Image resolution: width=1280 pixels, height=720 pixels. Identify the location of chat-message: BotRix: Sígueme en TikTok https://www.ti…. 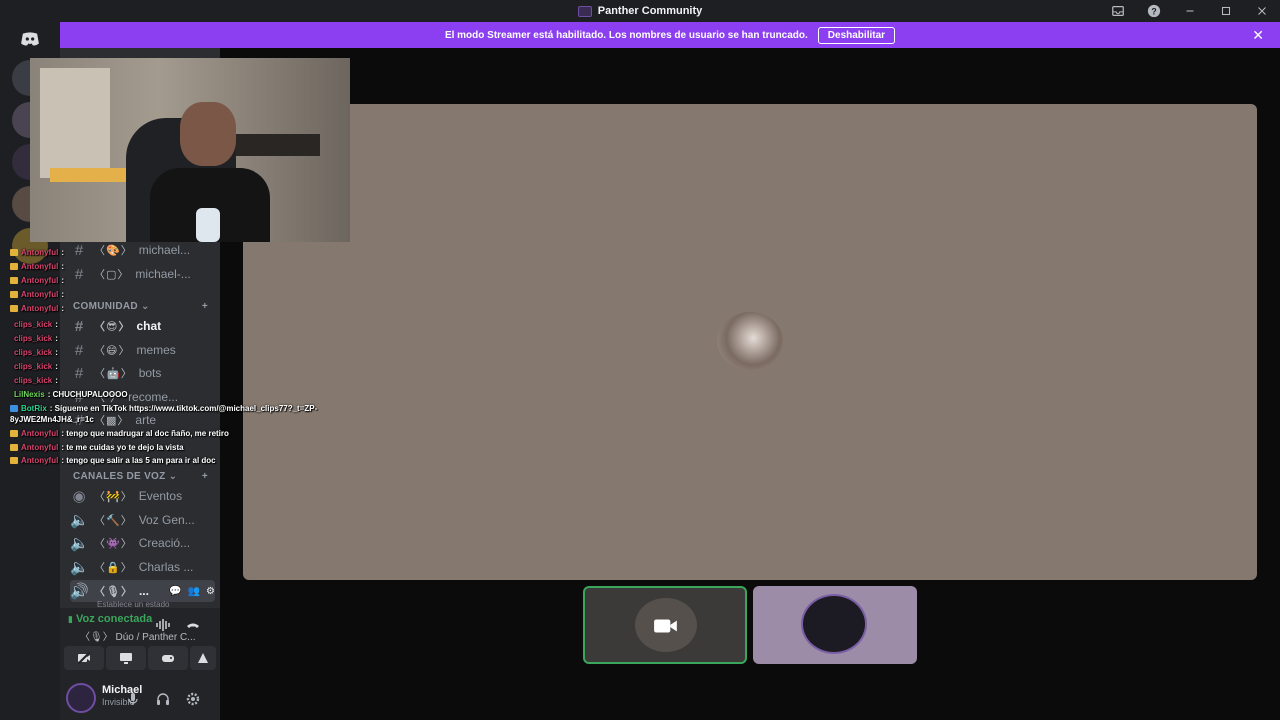
(163, 408).